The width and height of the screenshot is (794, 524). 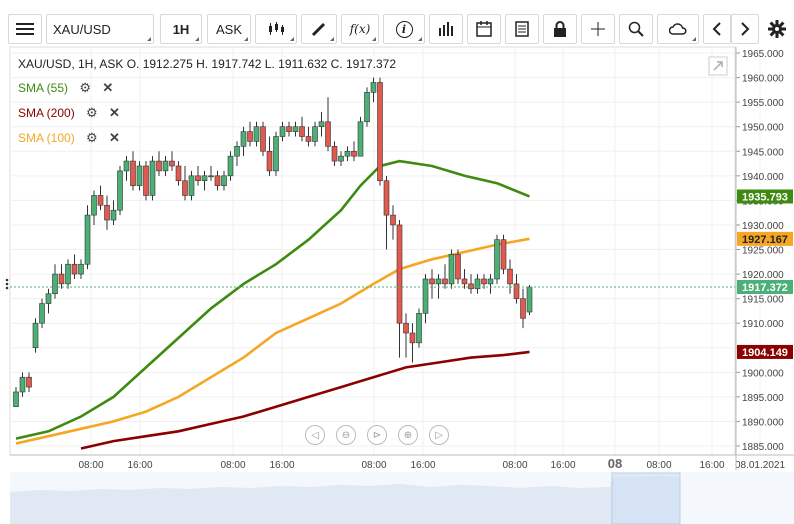 What do you see at coordinates (46, 138) in the screenshot?
I see `legend-label: SMA (100)` at bounding box center [46, 138].